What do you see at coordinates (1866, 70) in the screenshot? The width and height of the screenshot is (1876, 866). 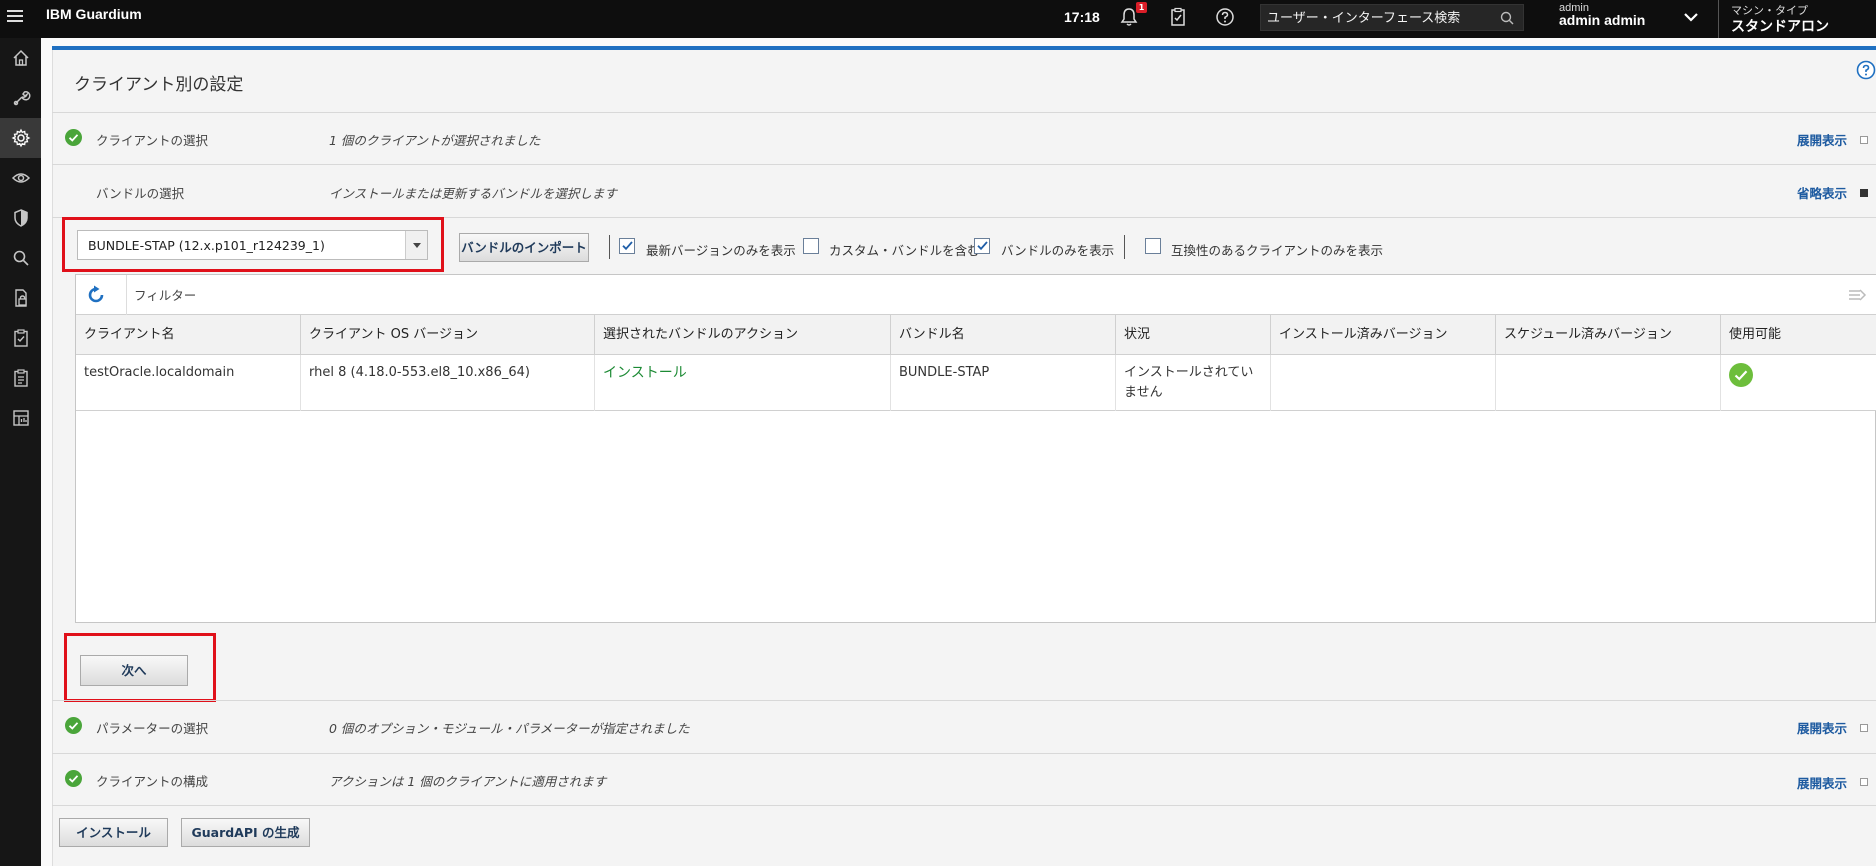 I see `page-help-icon` at bounding box center [1866, 70].